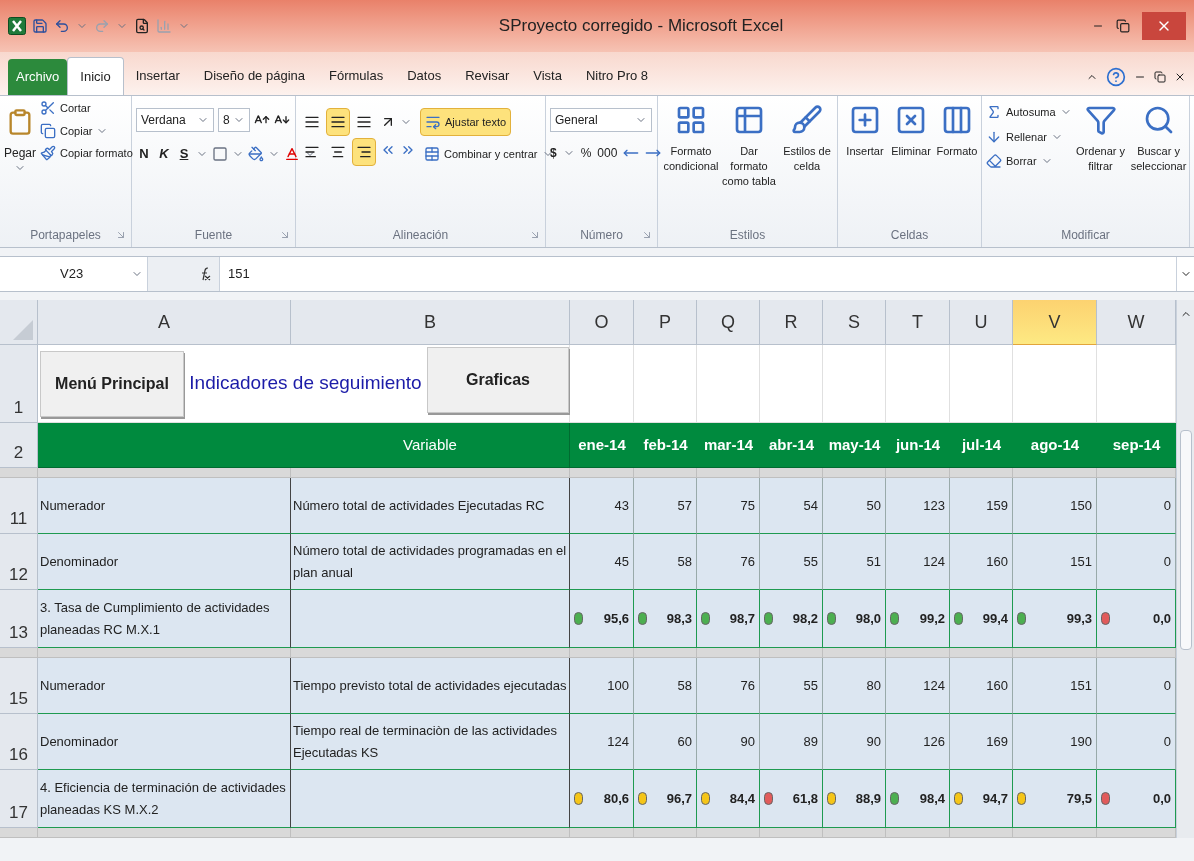 This screenshot has height=861, width=1194. I want to click on ribbon-button: Estilos de celda, so click(807, 161).